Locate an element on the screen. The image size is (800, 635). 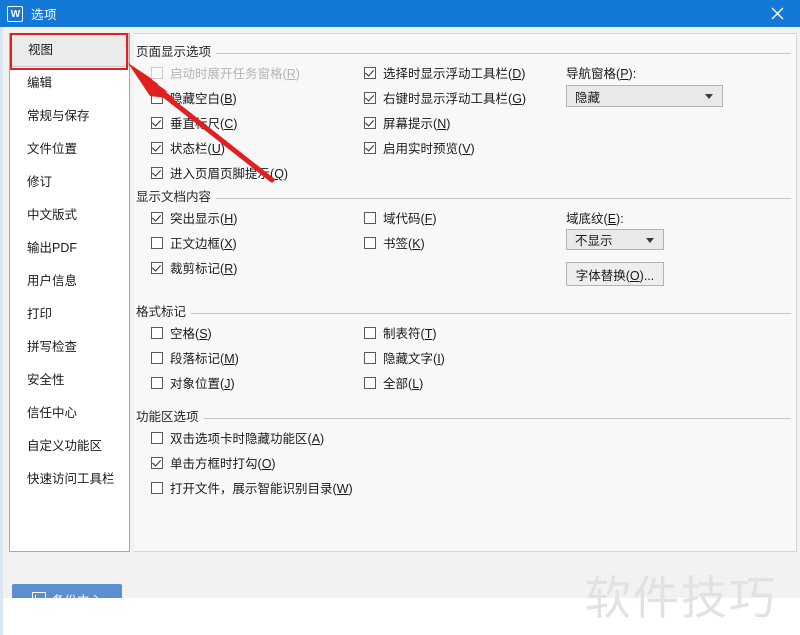
sidebar-item-label: 安全性 is located at coordinates (46, 380).